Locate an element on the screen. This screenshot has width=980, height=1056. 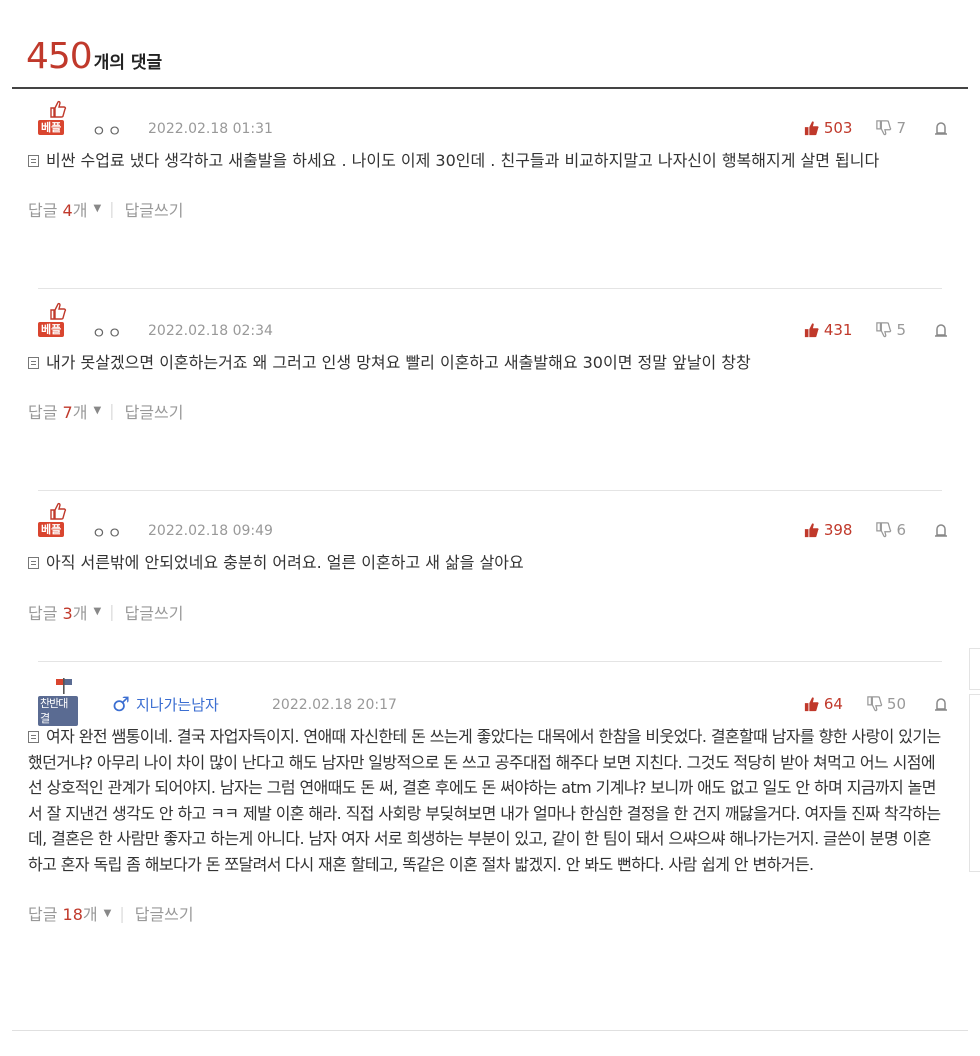
vote-bar: 431 5 is located at coordinates (876, 330).